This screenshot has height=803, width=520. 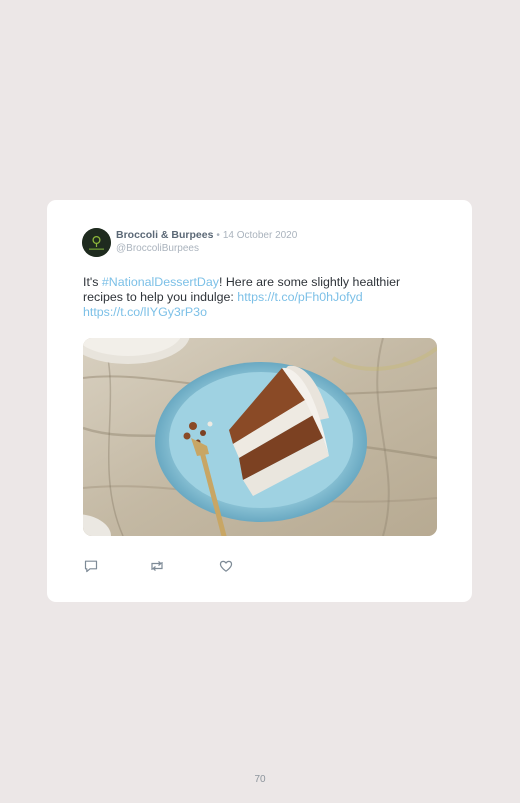 What do you see at coordinates (164, 235) in the screenshot?
I see `author-name: Broccoli & Burpees` at bounding box center [164, 235].